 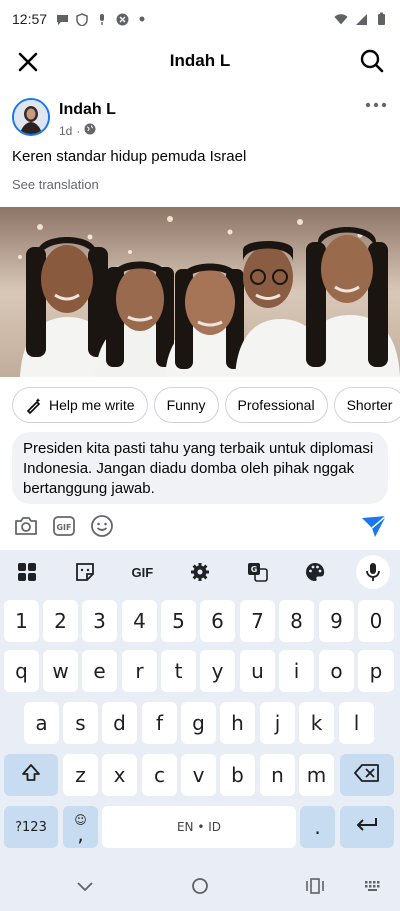 I want to click on key-t: t, so click(x=178, y=671).